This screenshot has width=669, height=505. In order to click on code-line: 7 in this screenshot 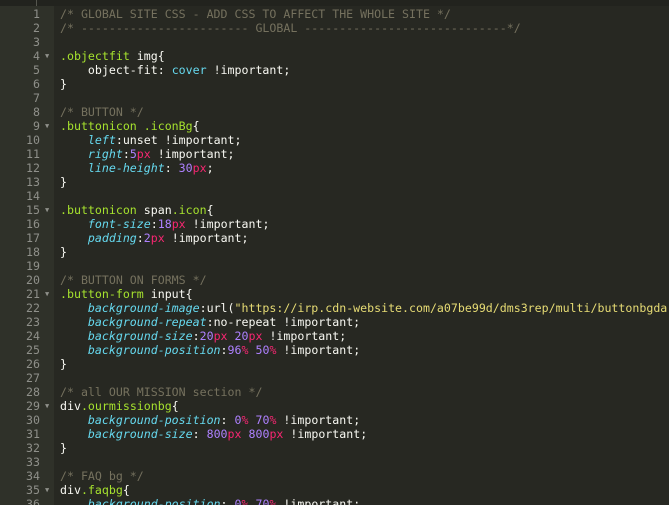, I will do `click(334, 98)`.